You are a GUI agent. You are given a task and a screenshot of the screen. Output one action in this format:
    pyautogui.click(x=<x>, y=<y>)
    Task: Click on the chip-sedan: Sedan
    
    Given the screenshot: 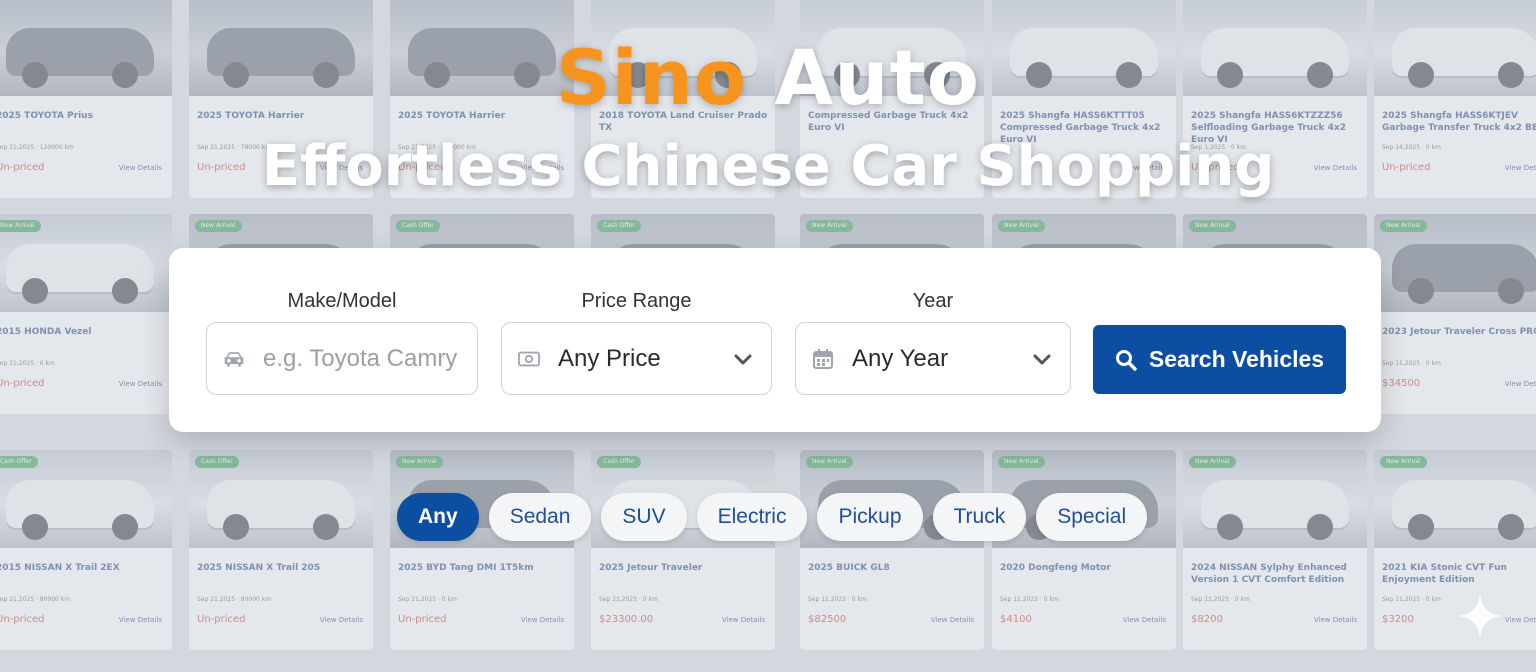 What is the action you would take?
    pyautogui.click(x=540, y=517)
    